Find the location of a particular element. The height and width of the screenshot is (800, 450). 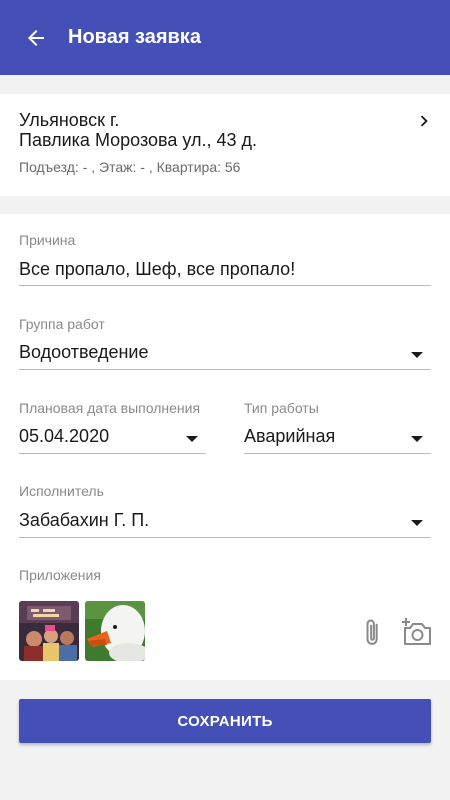

reason-label: Причина is located at coordinates (47, 240).